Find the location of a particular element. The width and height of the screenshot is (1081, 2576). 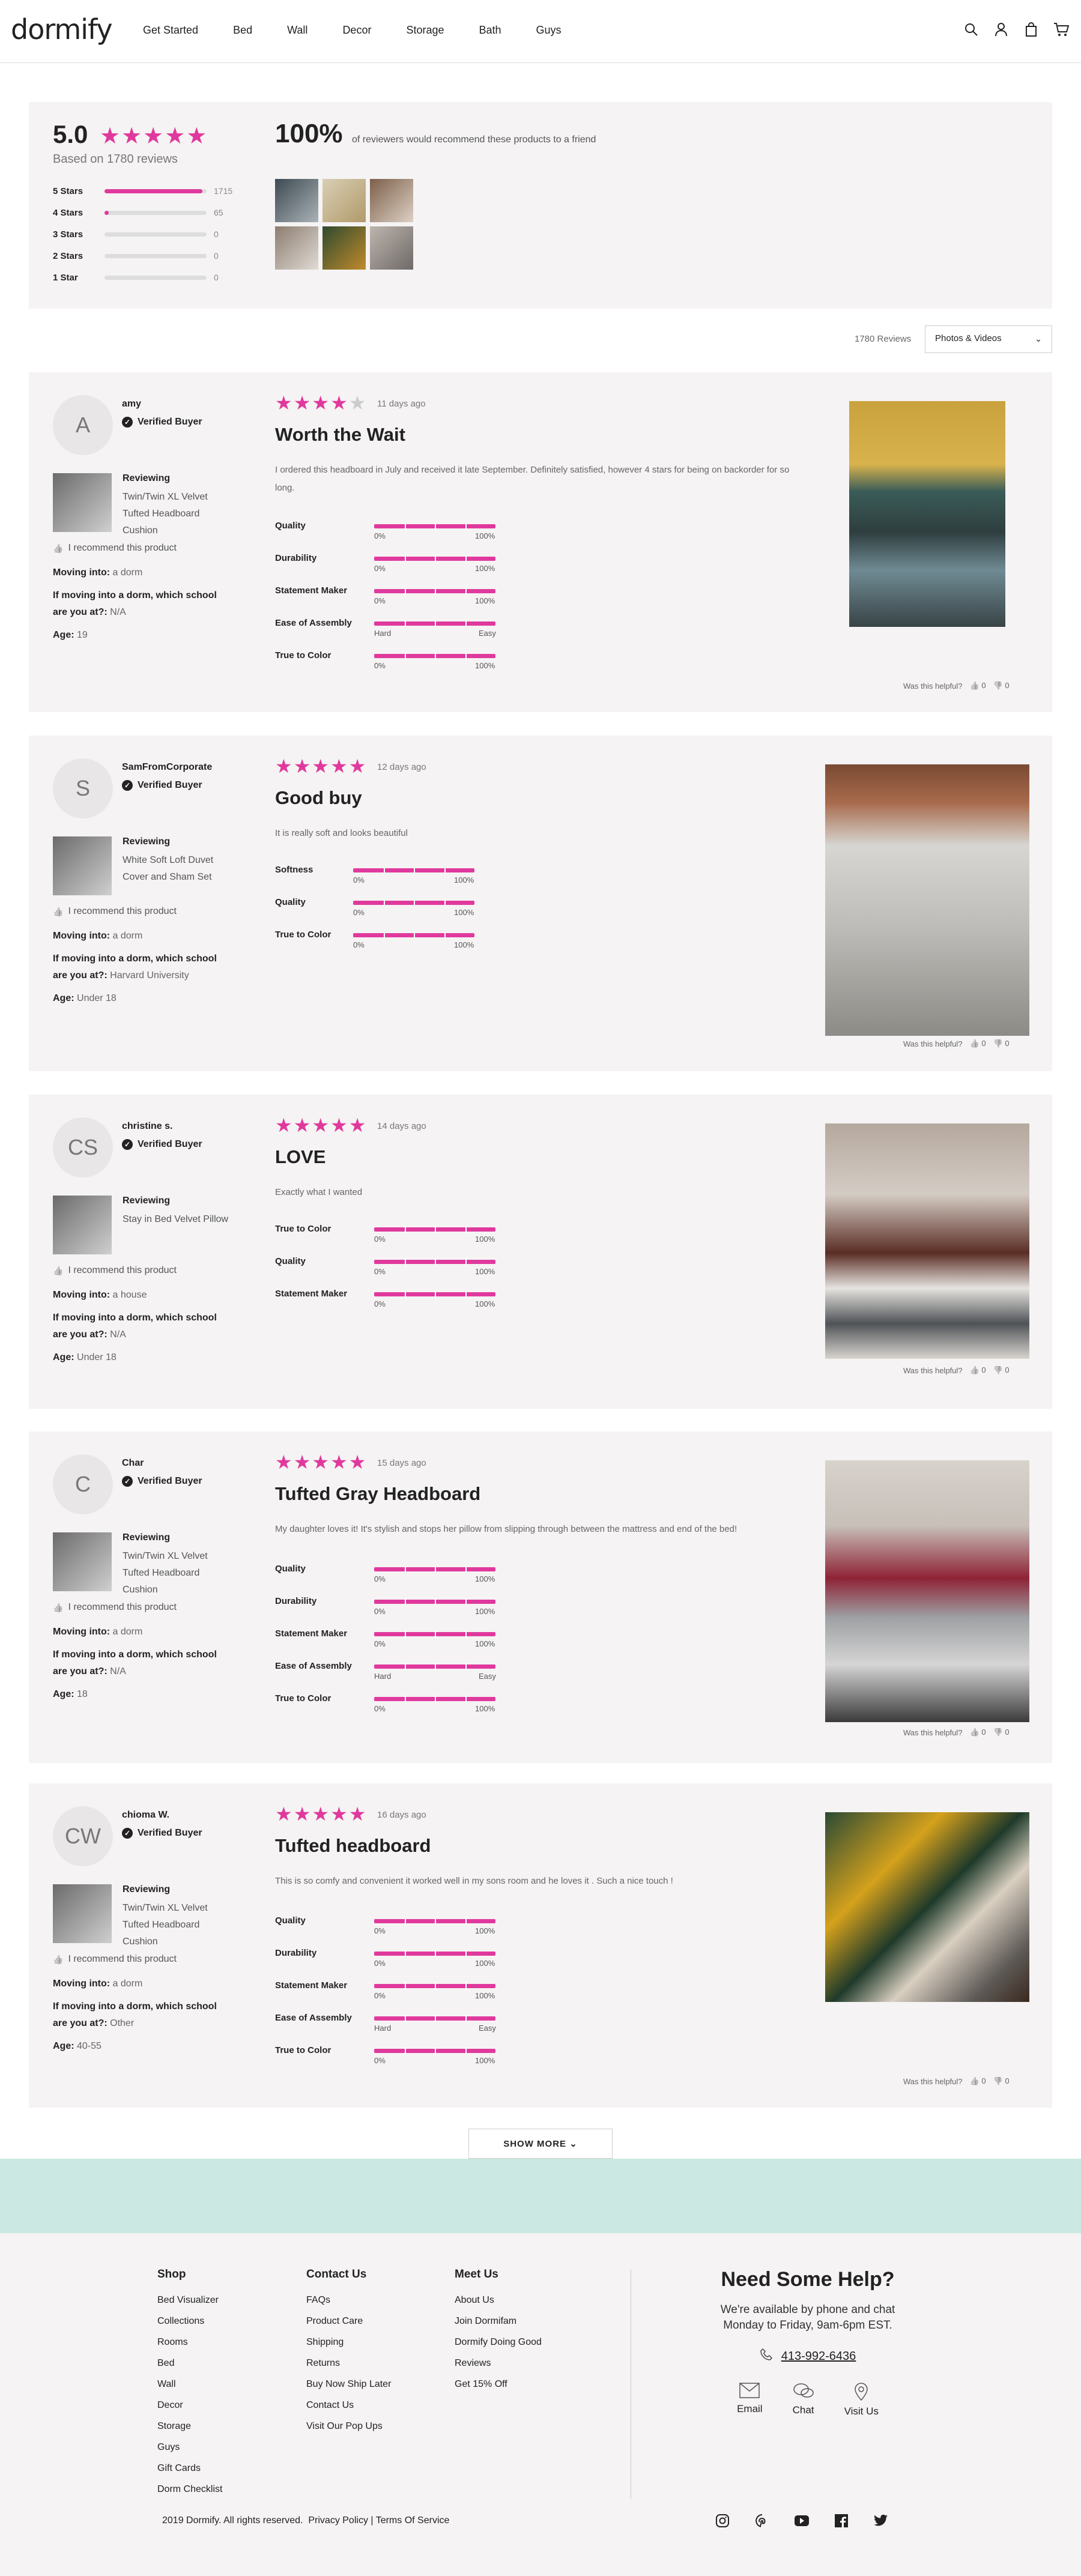

metric-label: Quality is located at coordinates (290, 1569).